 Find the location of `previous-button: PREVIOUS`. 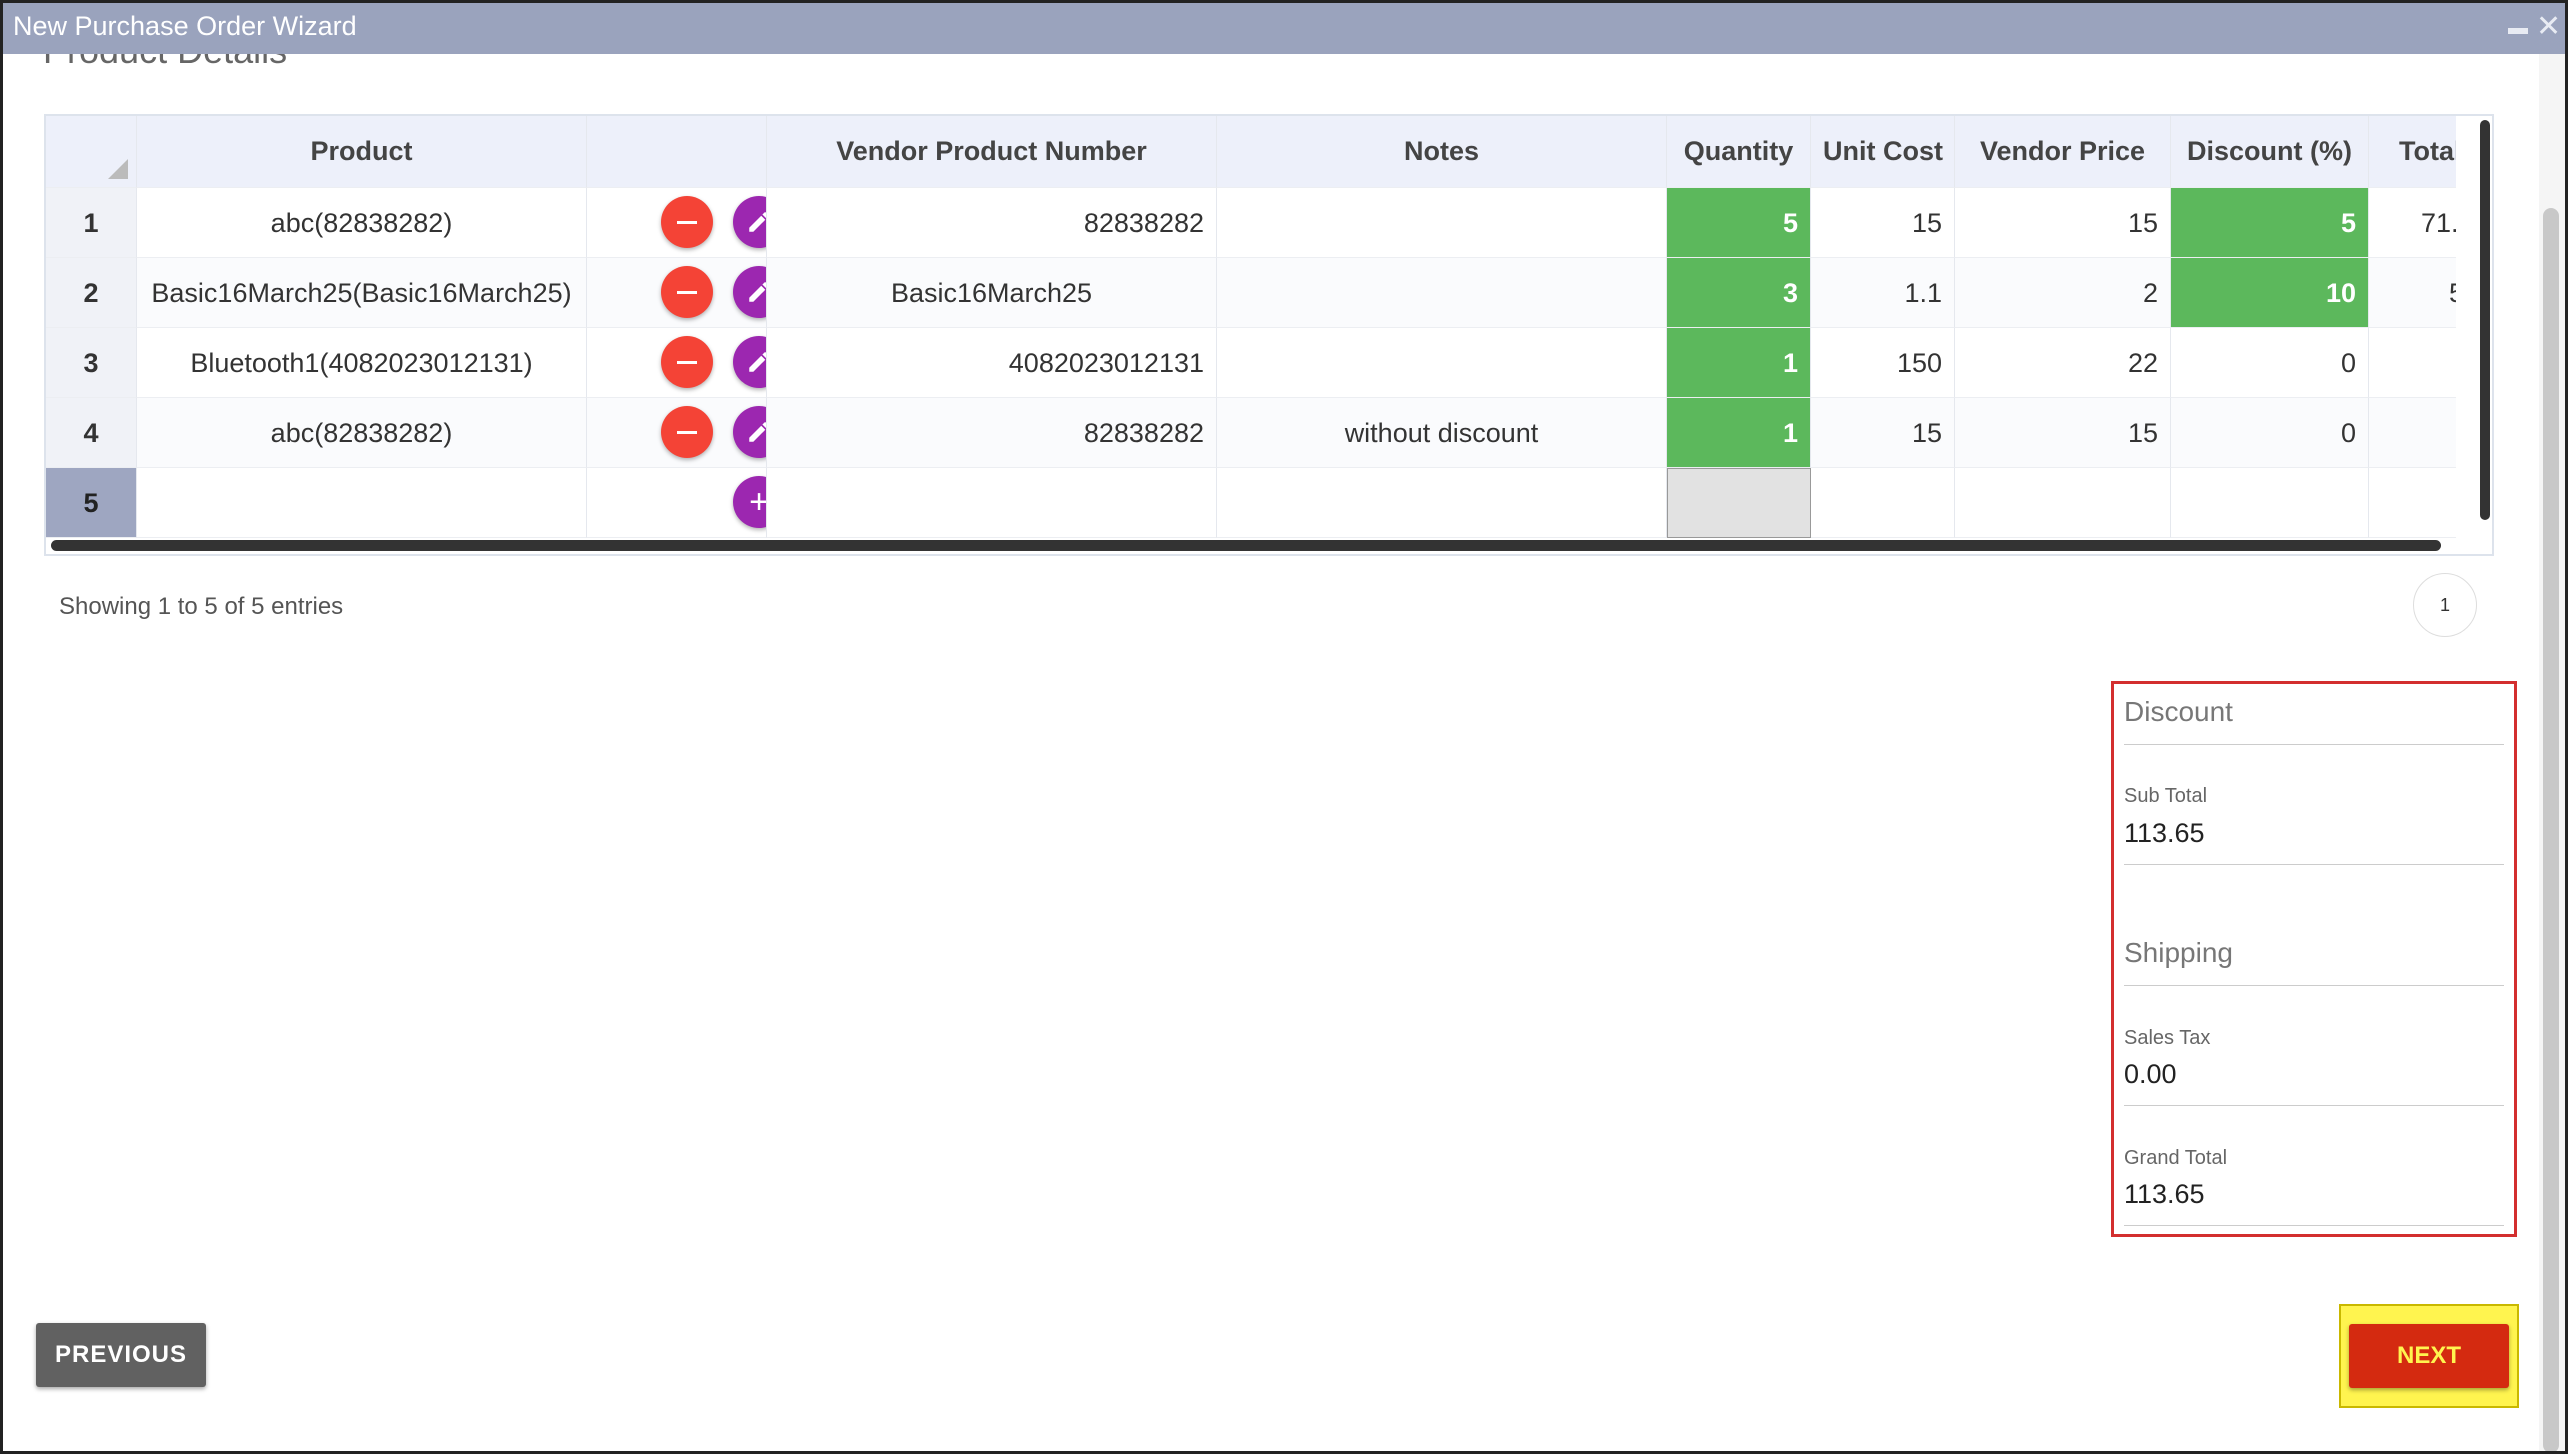

previous-button: PREVIOUS is located at coordinates (121, 1355).